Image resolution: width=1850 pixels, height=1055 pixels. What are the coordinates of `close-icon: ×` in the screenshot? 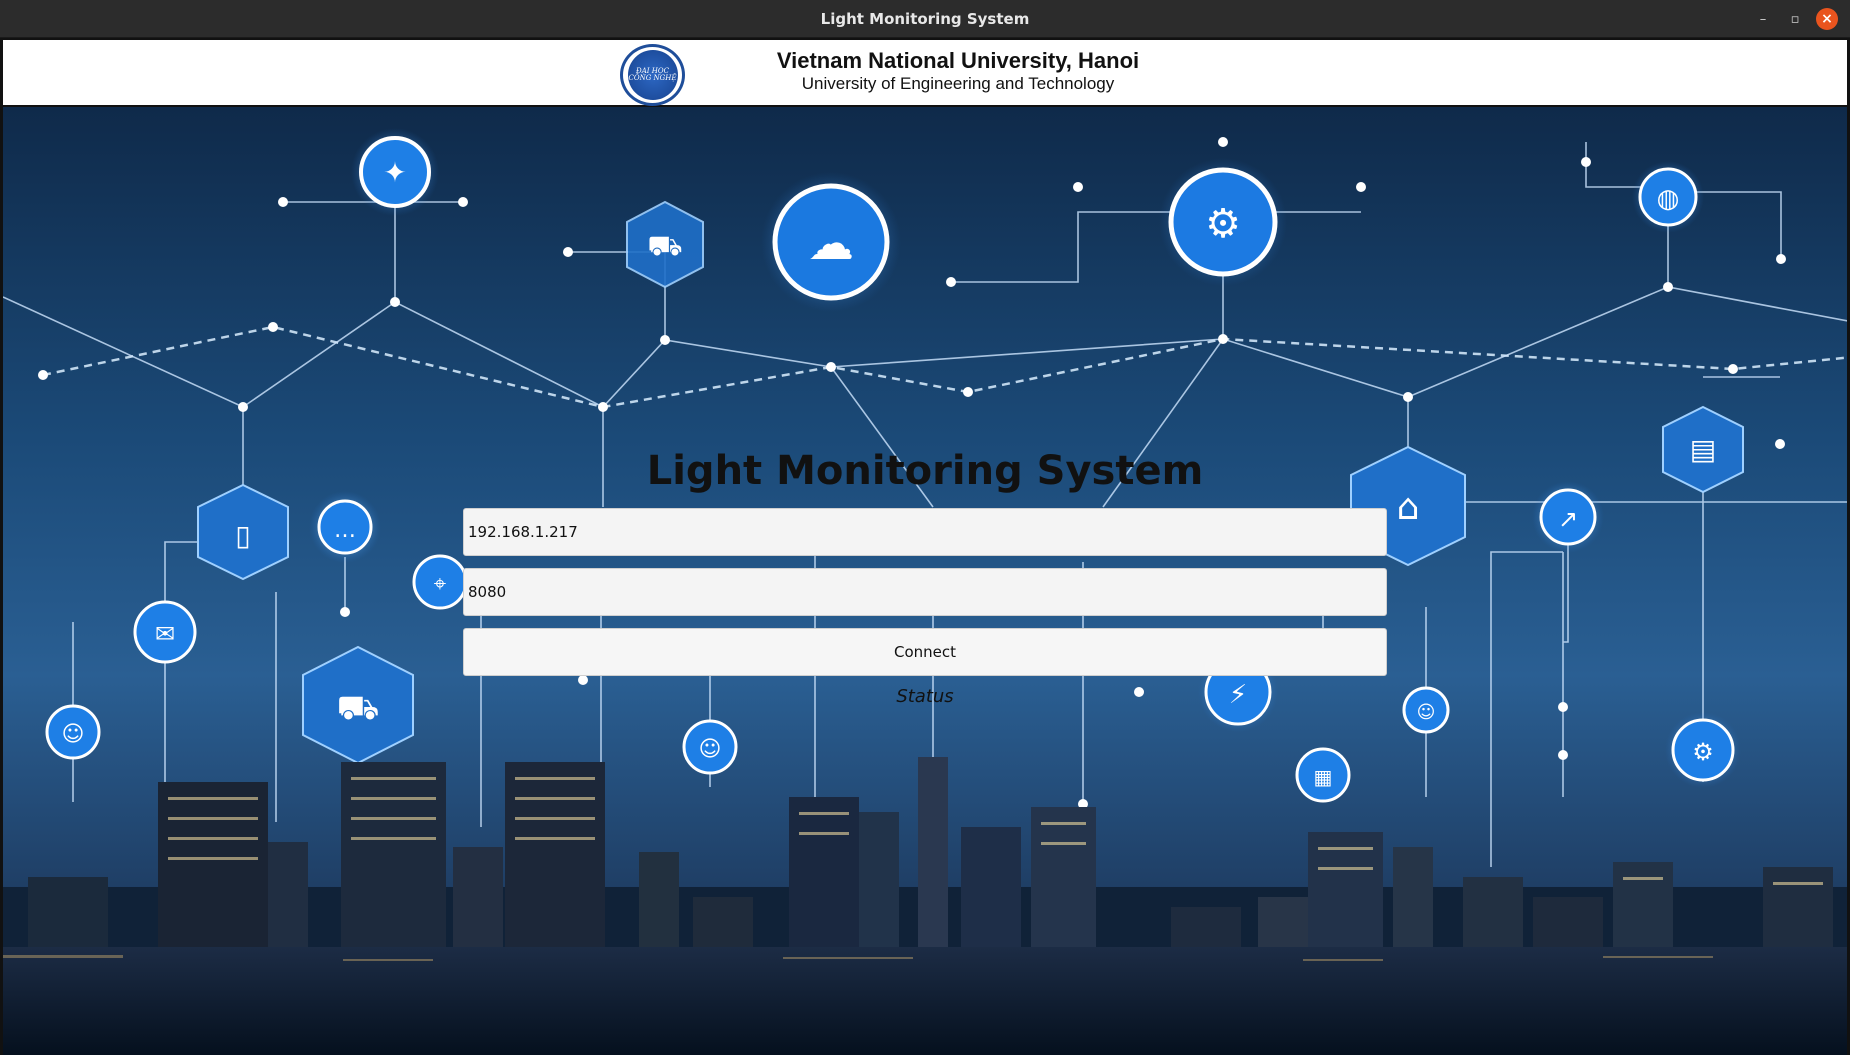 It's located at (1827, 19).